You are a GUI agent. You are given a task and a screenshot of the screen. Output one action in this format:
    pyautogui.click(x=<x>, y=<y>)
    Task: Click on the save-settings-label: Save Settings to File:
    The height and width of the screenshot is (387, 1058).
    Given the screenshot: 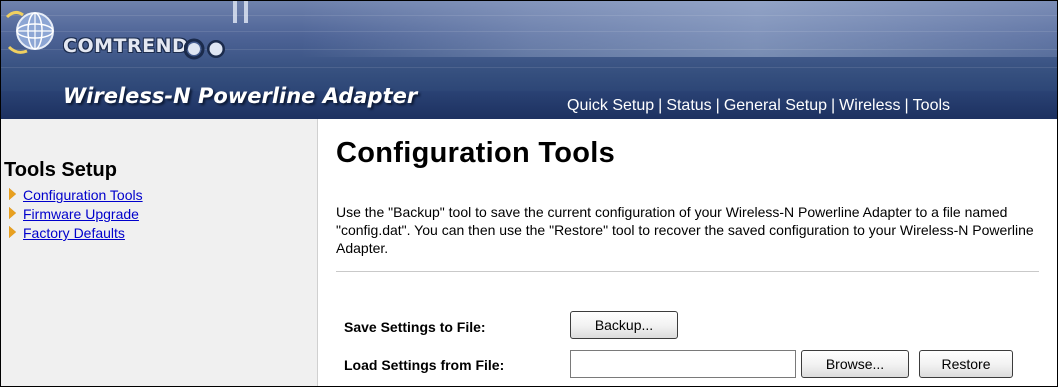 What is the action you would take?
    pyautogui.click(x=415, y=327)
    